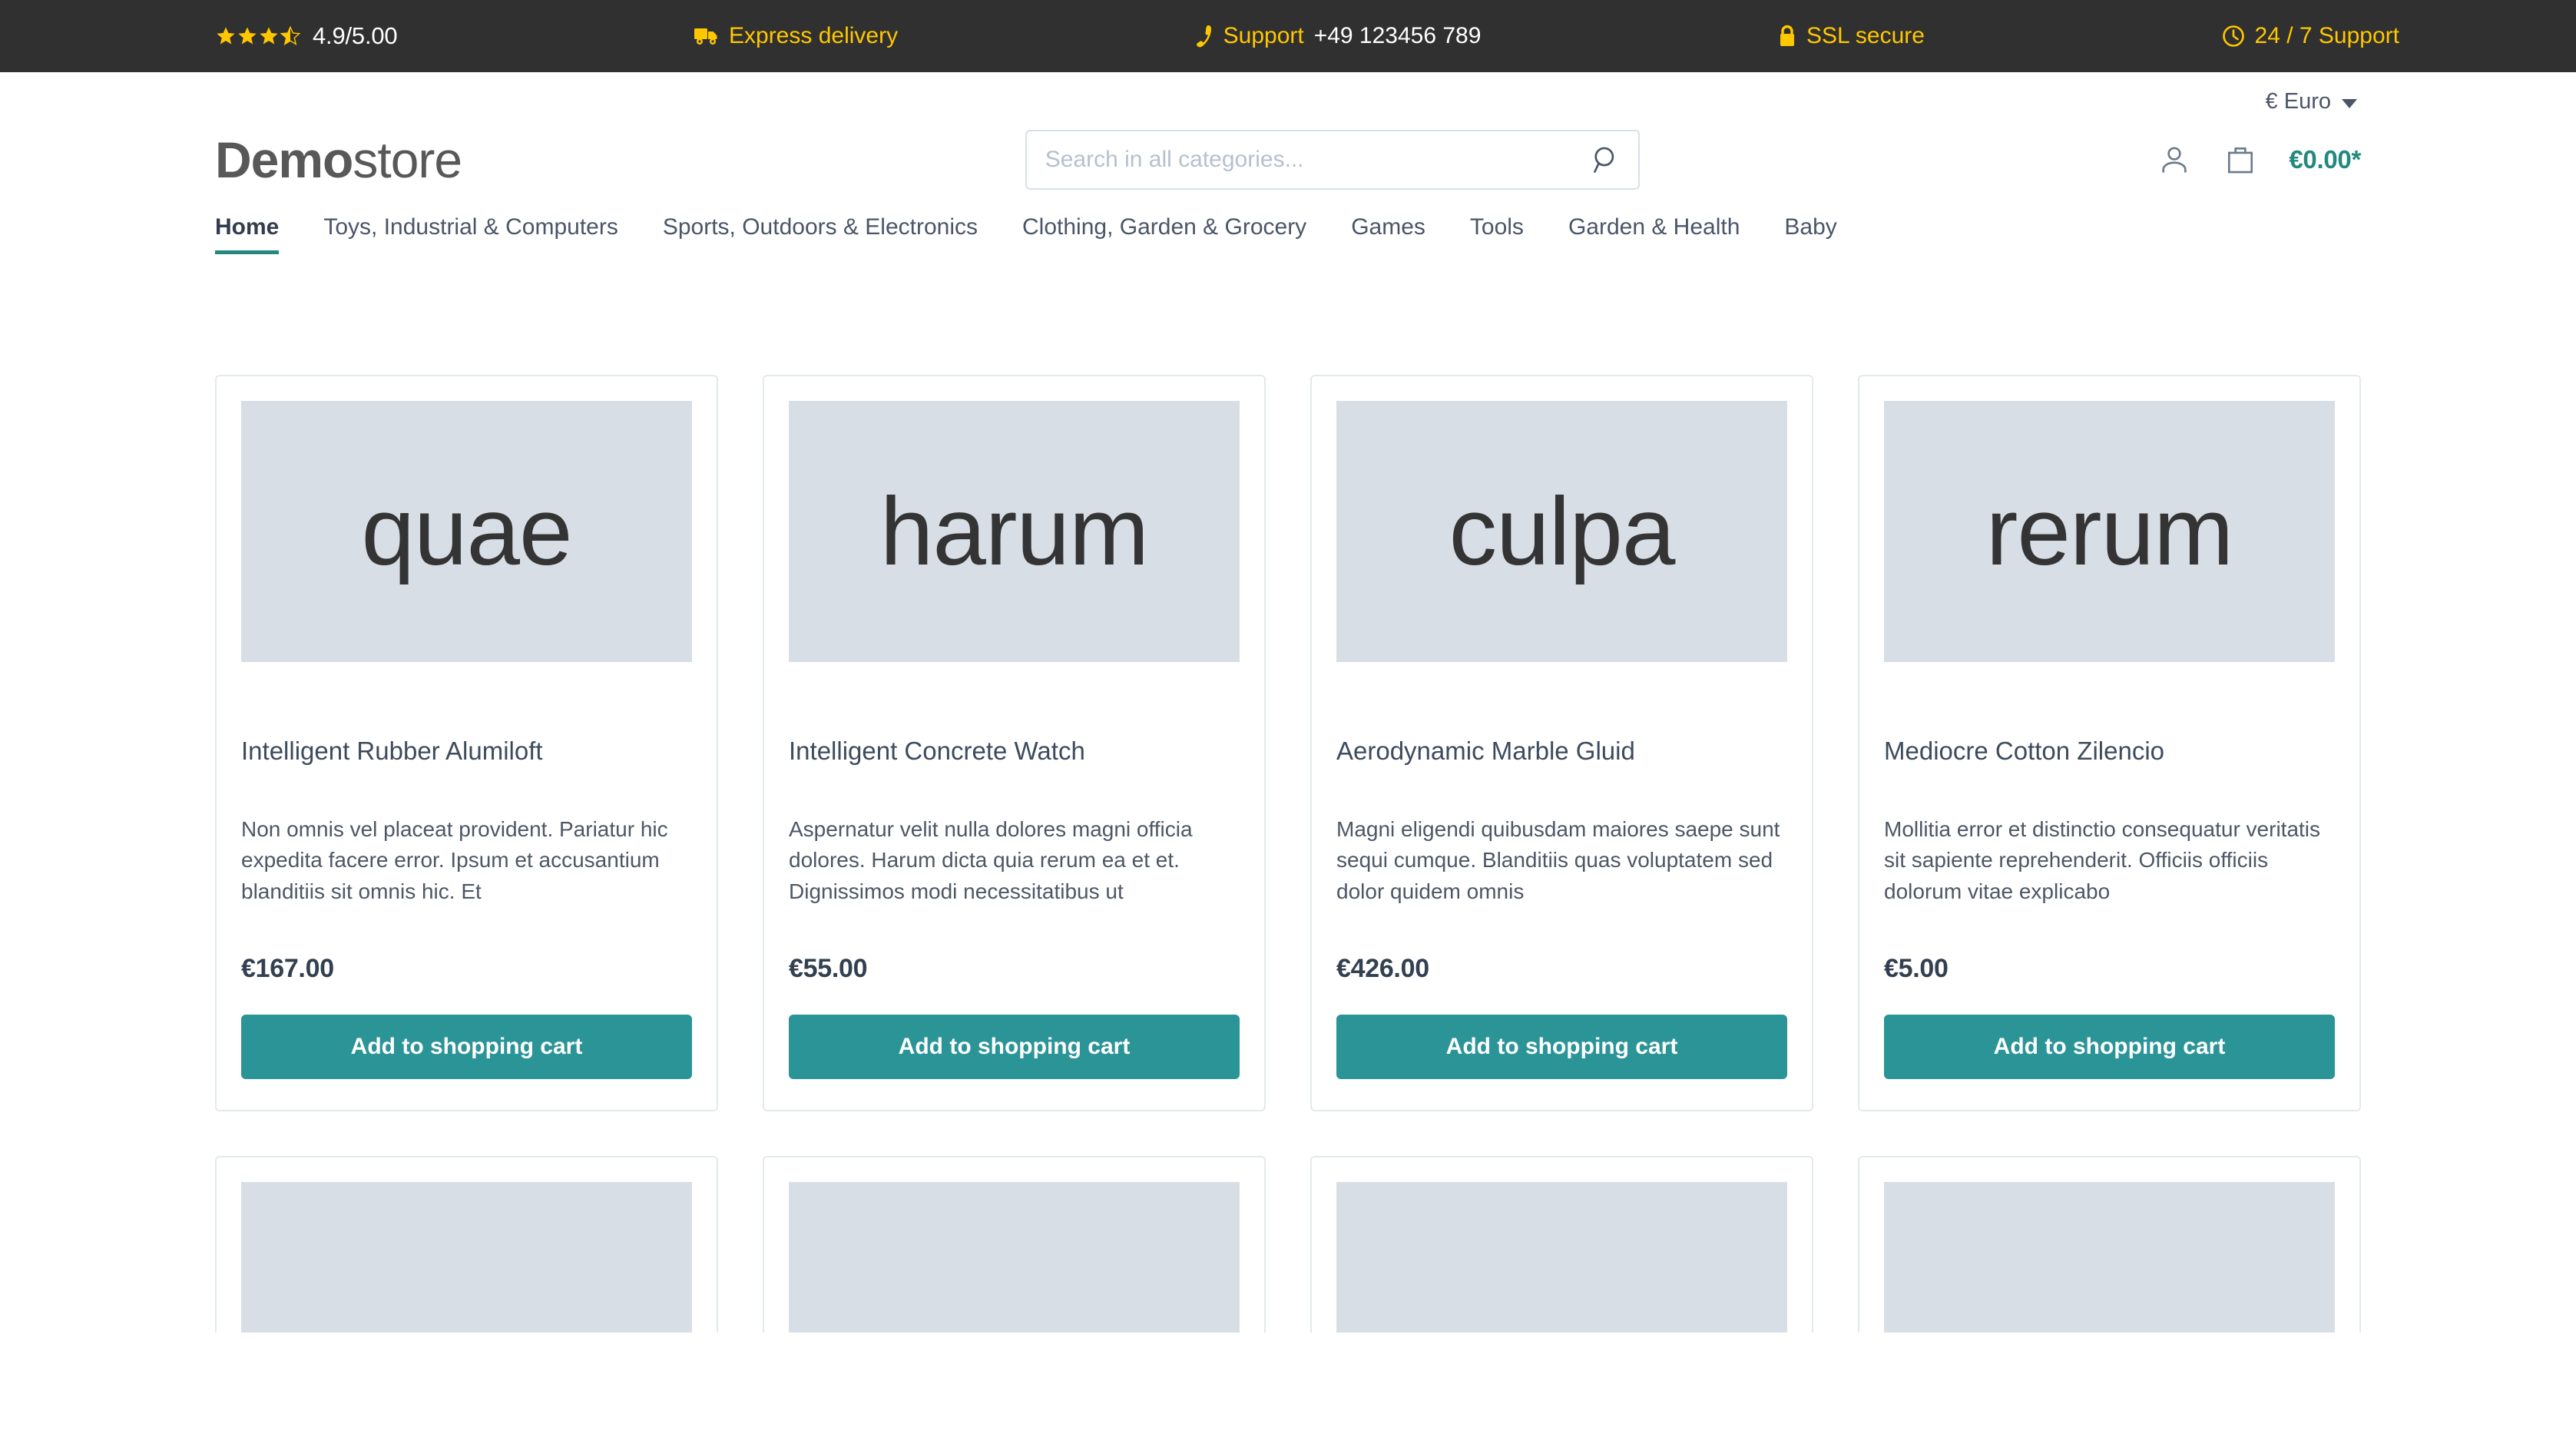 The width and height of the screenshot is (2576, 1447). What do you see at coordinates (2109, 1257) in the screenshot?
I see `product-image-placeholder: nihil` at bounding box center [2109, 1257].